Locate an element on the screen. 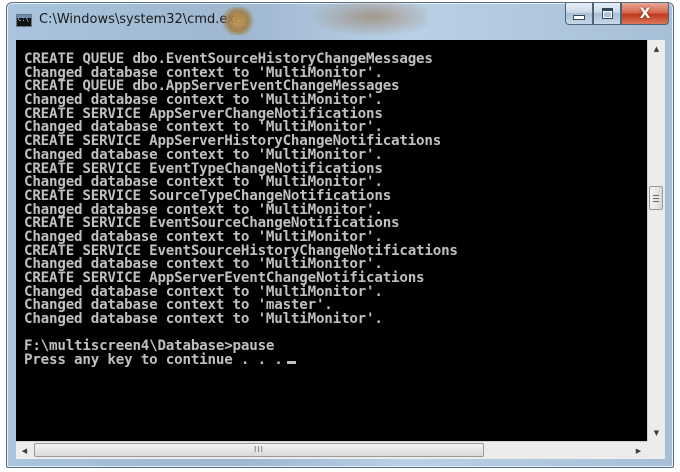 This screenshot has height=472, width=680. aero-glass-blur is located at coordinates (238, 21).